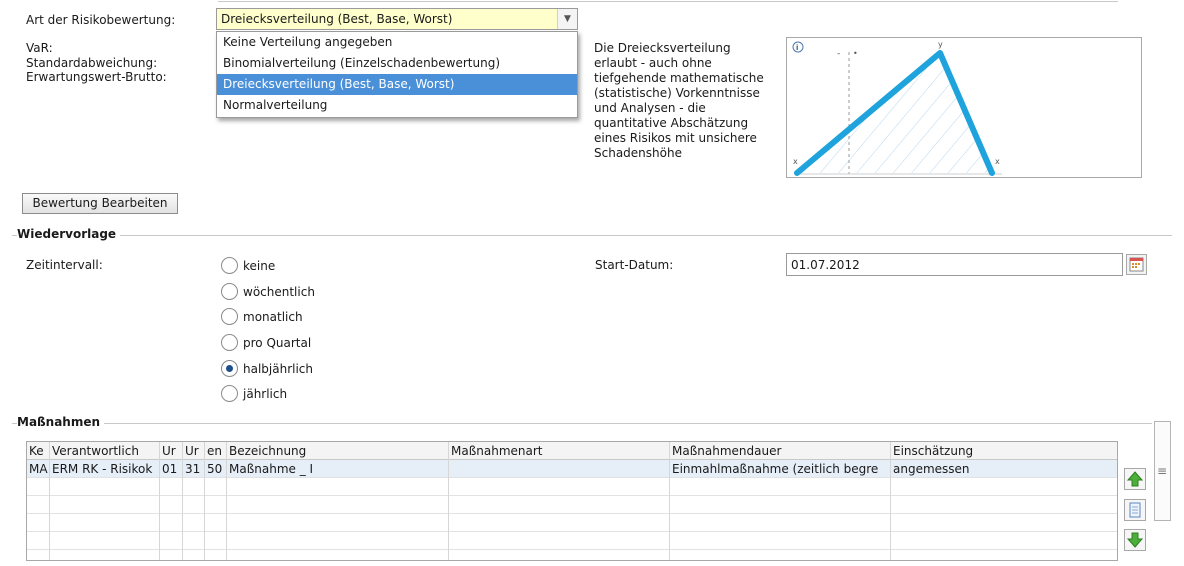  Describe the element at coordinates (897, 108) in the screenshot. I see `triangle-distribution-graphic: i - • y x x` at that location.